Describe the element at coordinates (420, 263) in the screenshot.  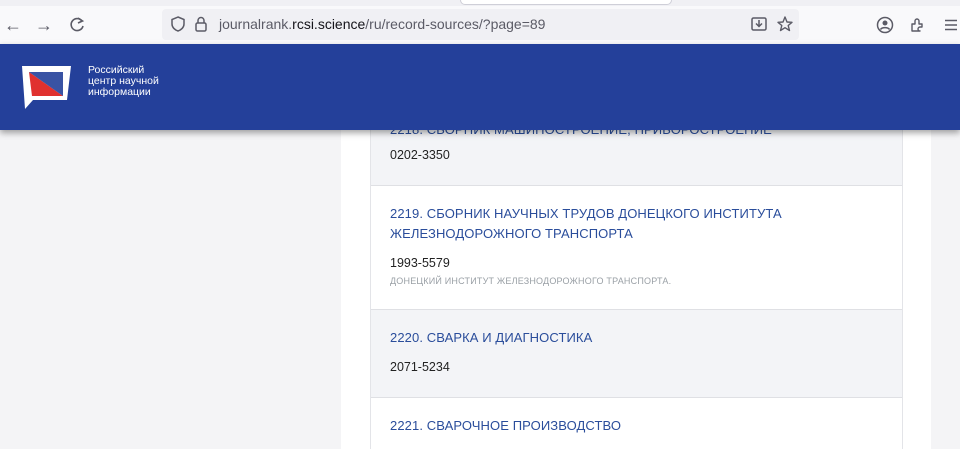
I see `record-issn: 1993-5579` at that location.